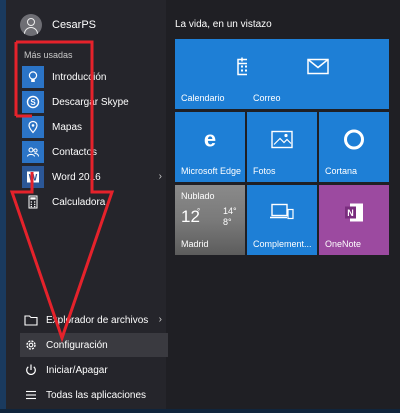 The image size is (400, 413). I want to click on file-explorer-item: Explorador de archivos ›, so click(94, 320).